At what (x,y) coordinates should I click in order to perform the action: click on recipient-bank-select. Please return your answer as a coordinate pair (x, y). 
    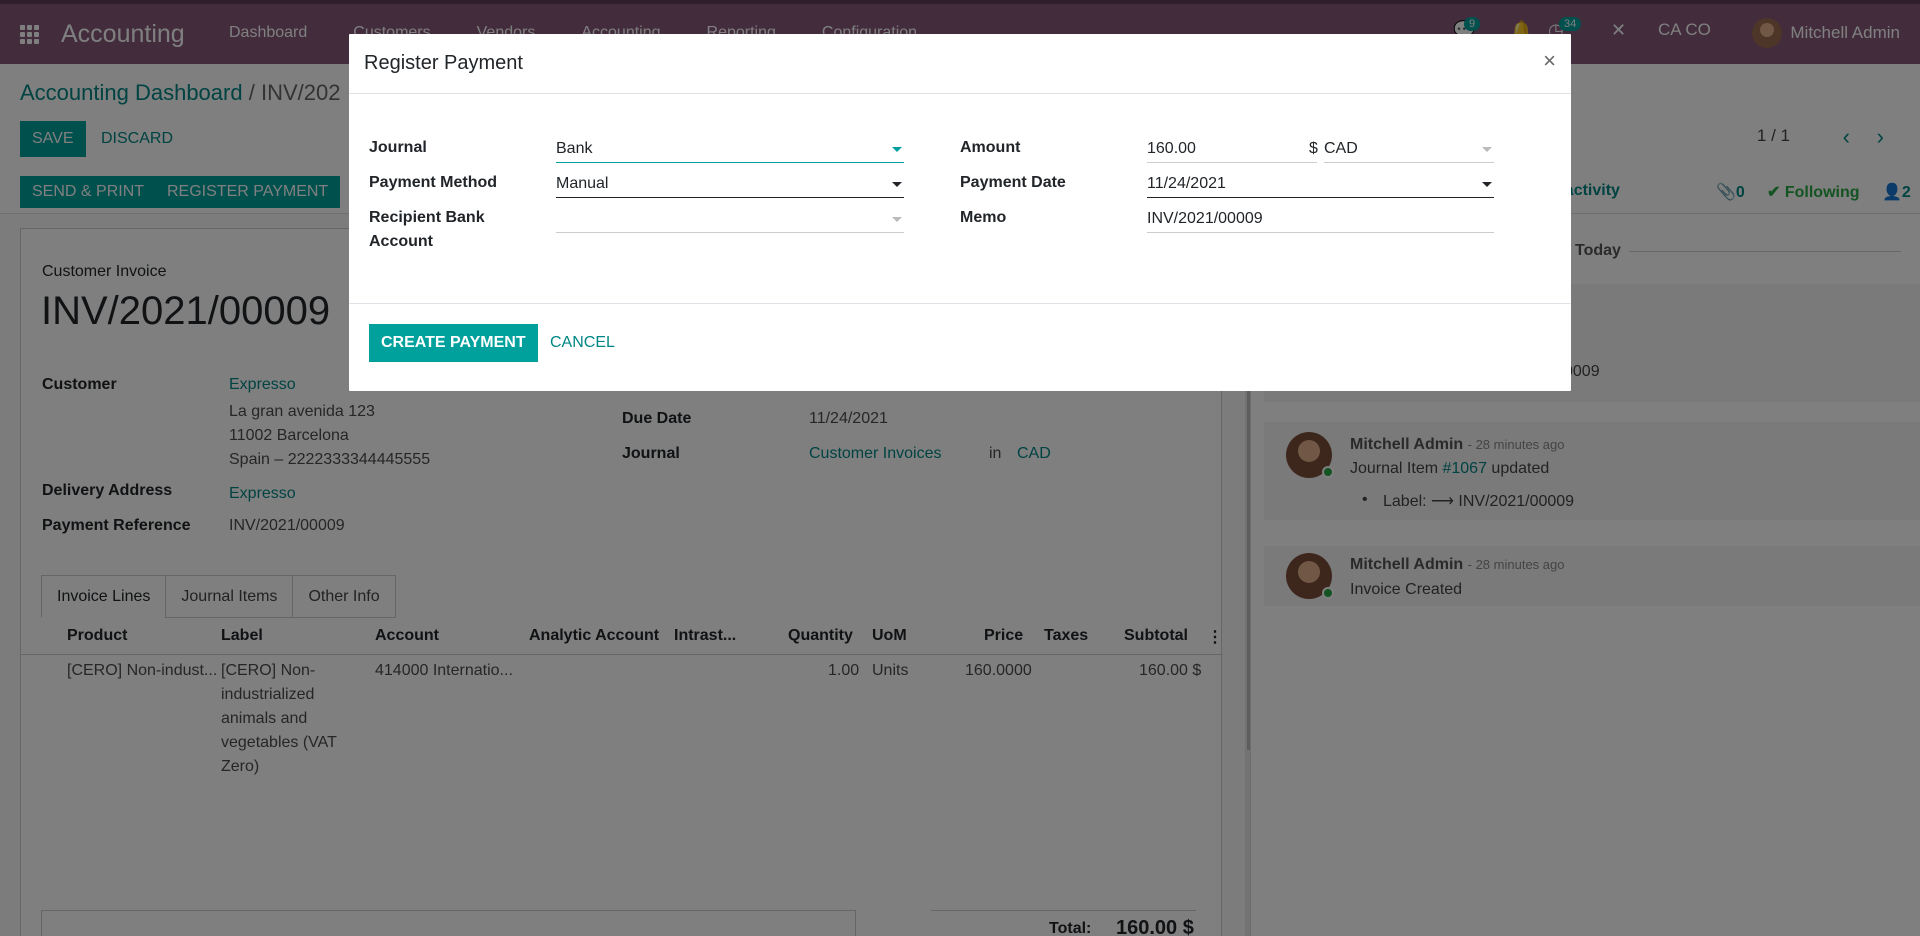
    Looking at the image, I should click on (730, 219).